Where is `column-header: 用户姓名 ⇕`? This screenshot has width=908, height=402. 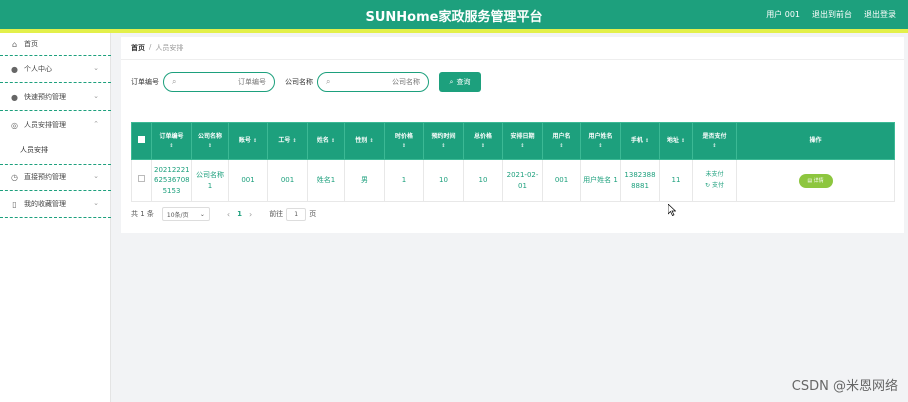 column-header: 用户姓名 ⇕ is located at coordinates (600, 141).